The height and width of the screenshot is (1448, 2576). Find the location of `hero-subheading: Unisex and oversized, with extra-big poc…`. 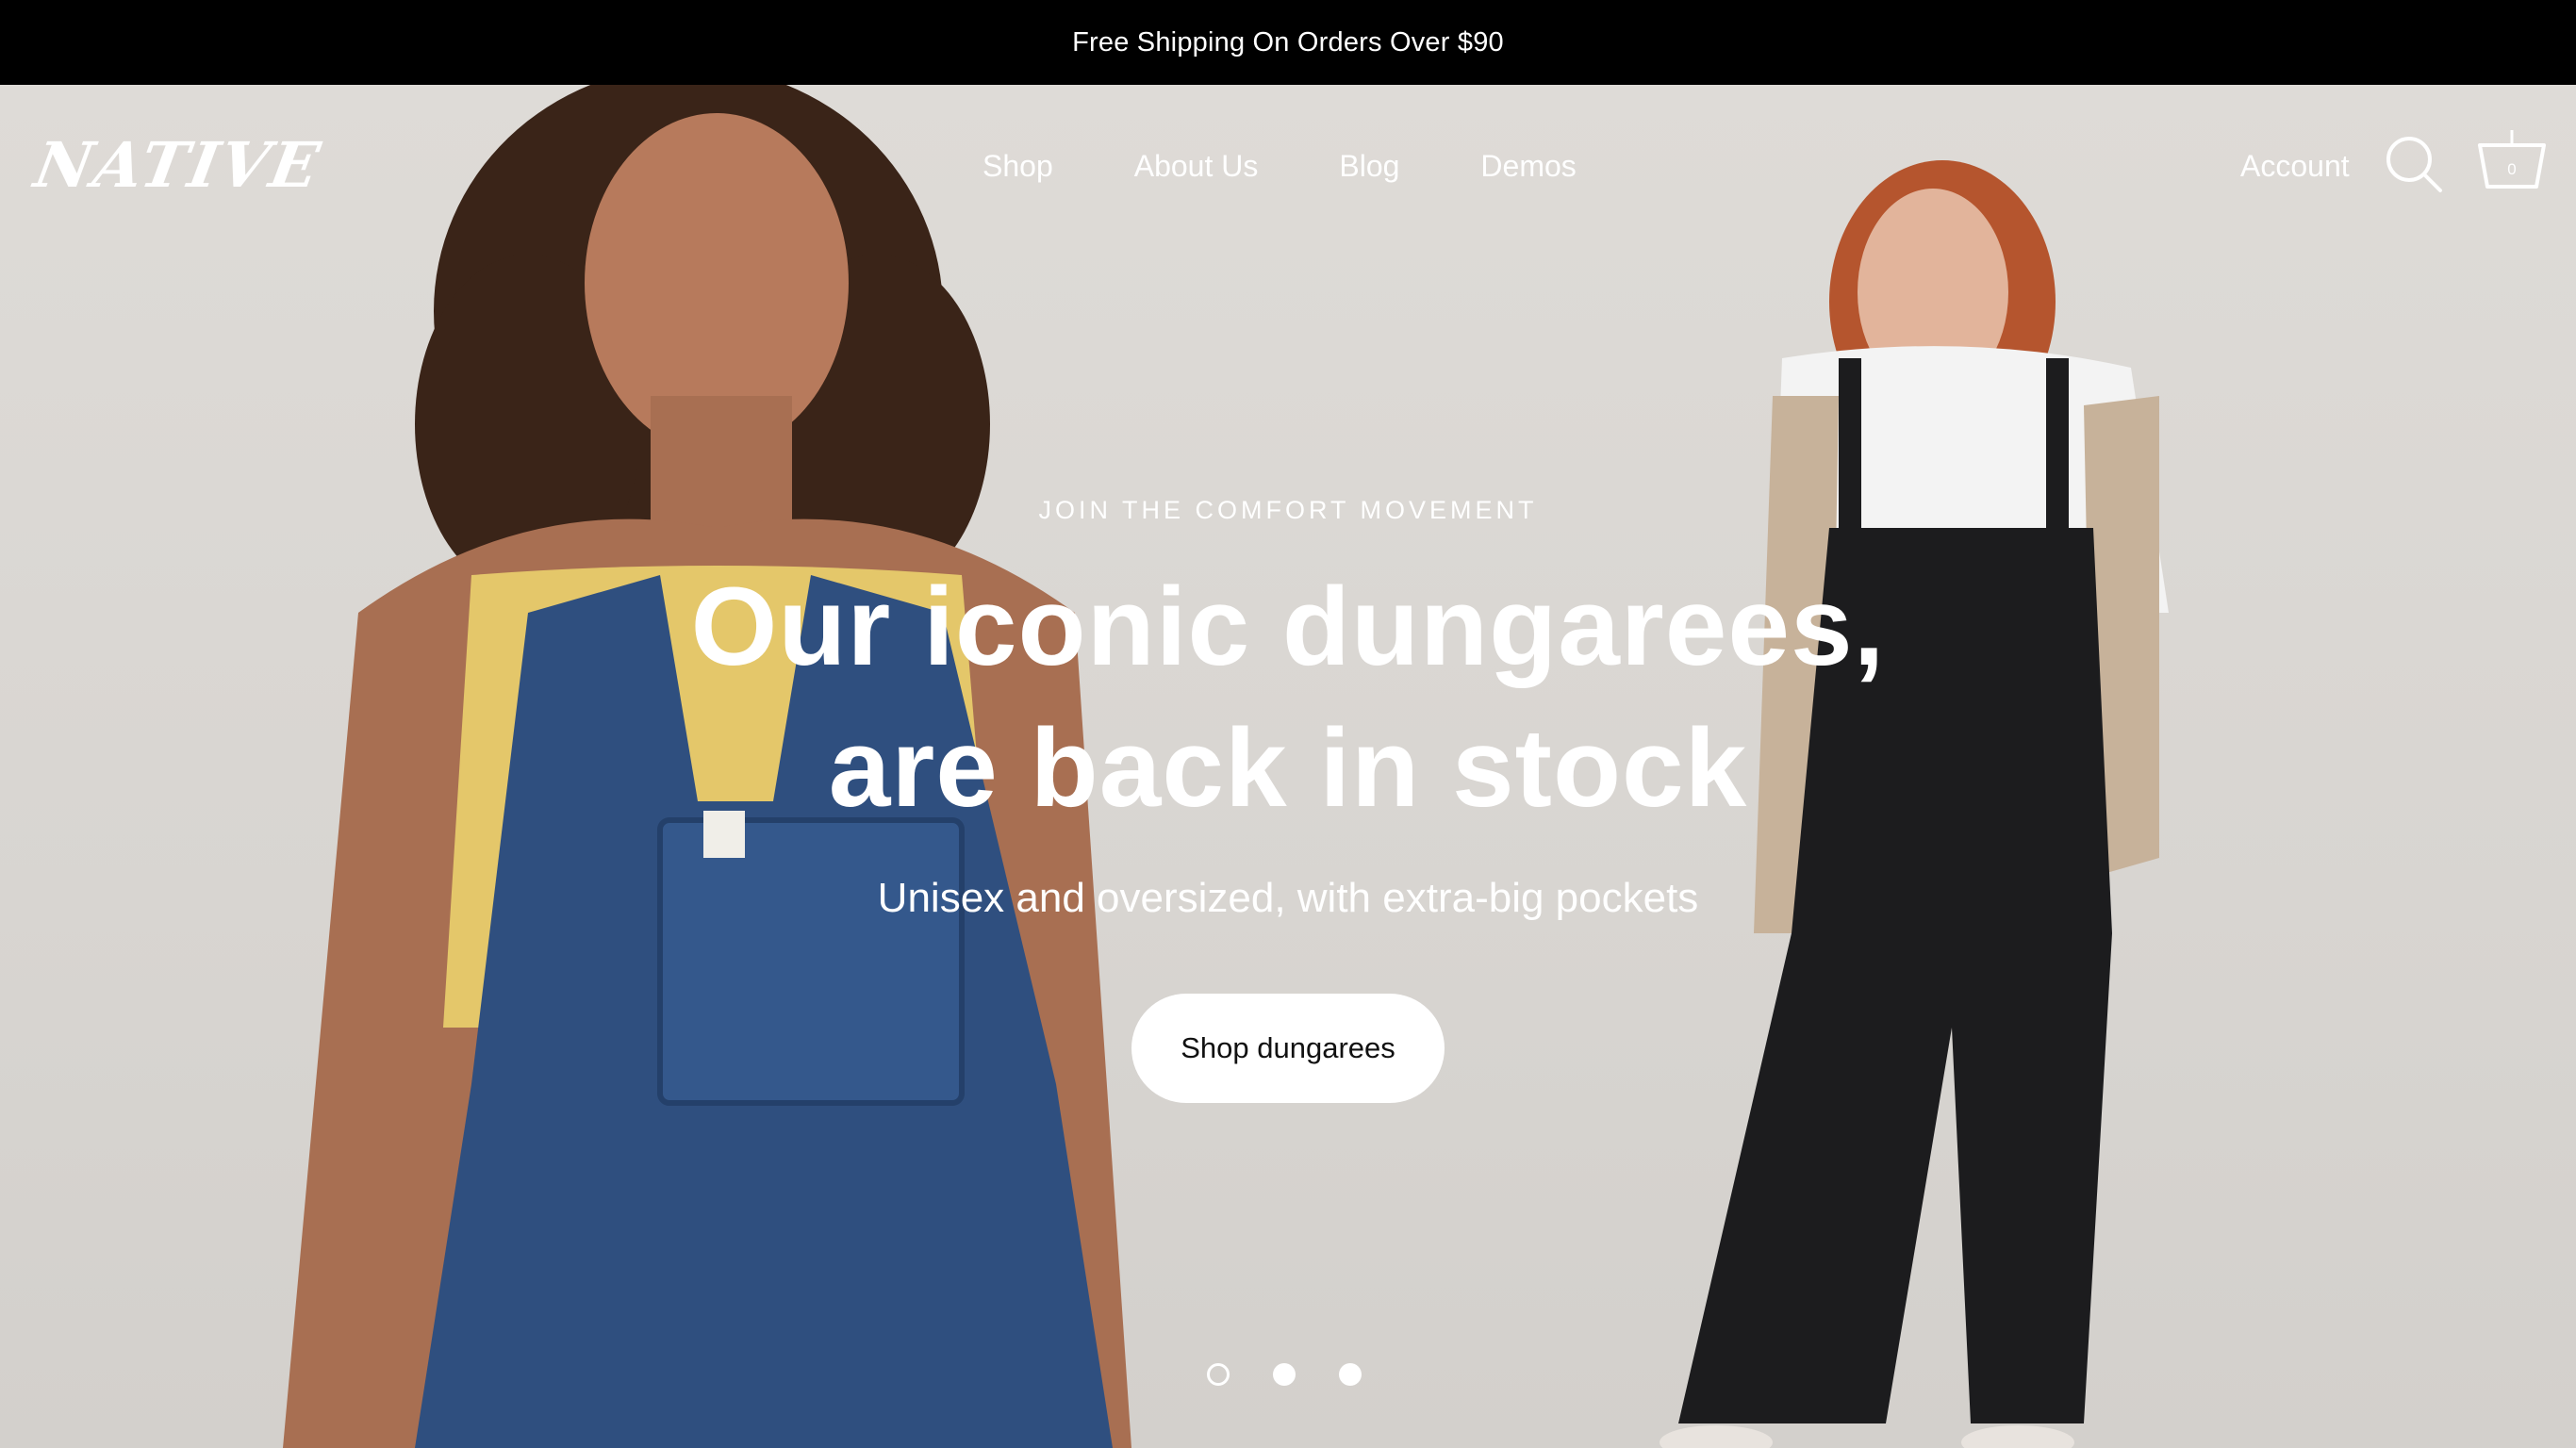

hero-subheading: Unisex and oversized, with extra-big poc… is located at coordinates (1288, 898).